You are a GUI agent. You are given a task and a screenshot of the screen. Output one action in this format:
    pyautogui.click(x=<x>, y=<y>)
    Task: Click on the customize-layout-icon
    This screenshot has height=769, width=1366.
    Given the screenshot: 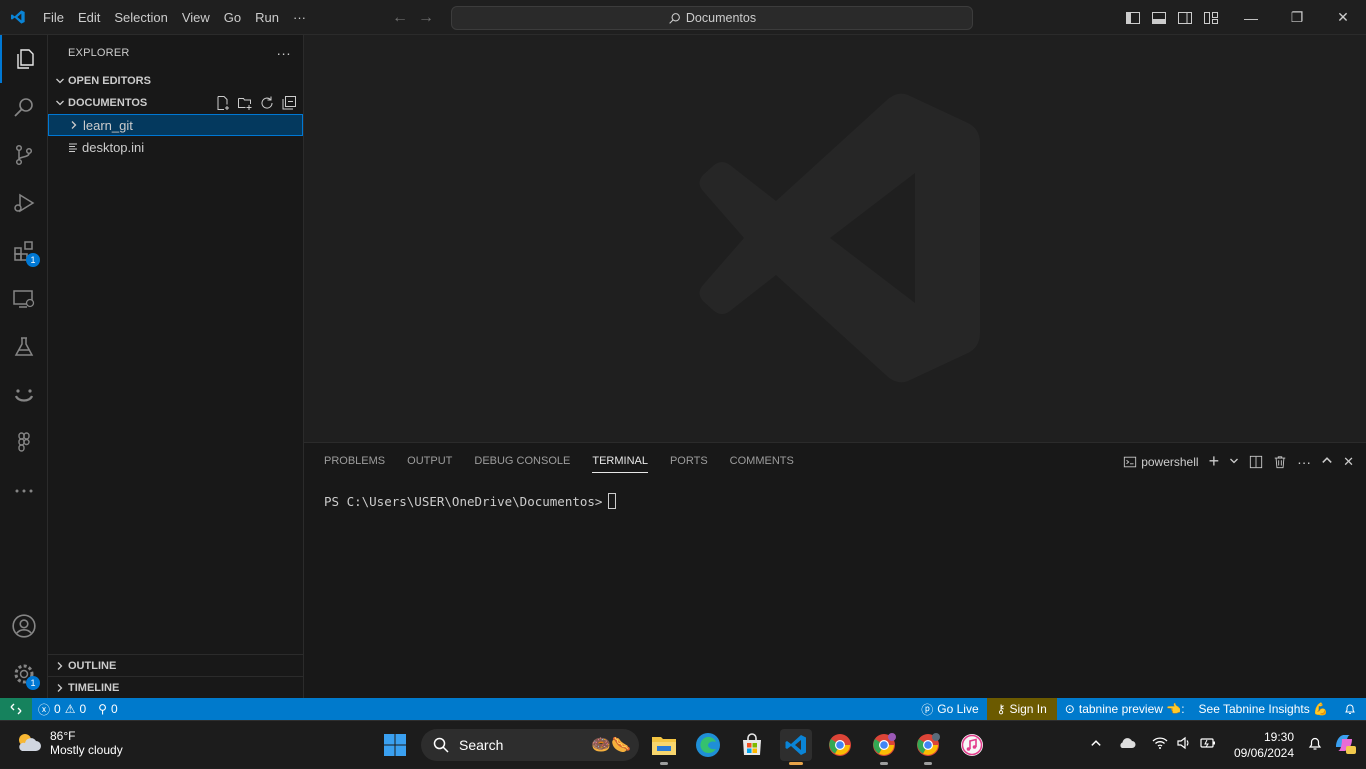 What is the action you would take?
    pyautogui.click(x=1211, y=18)
    